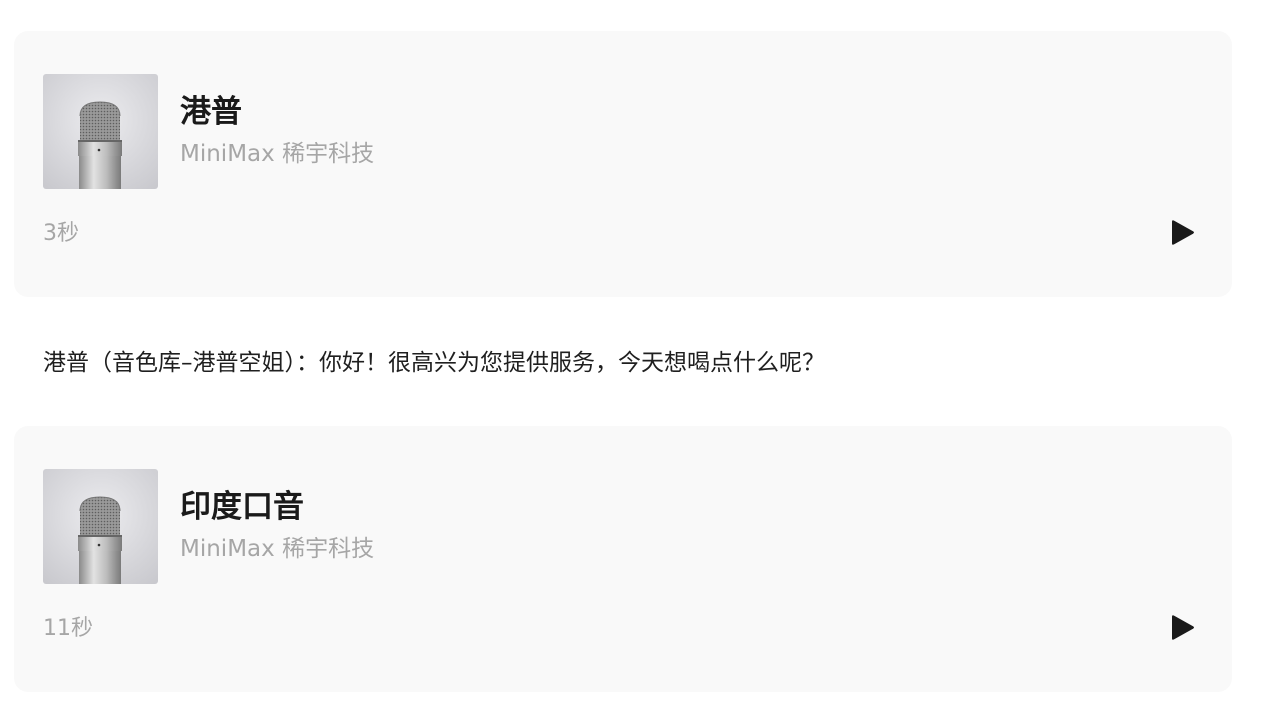  I want to click on voice-duration: 11秒, so click(68, 628).